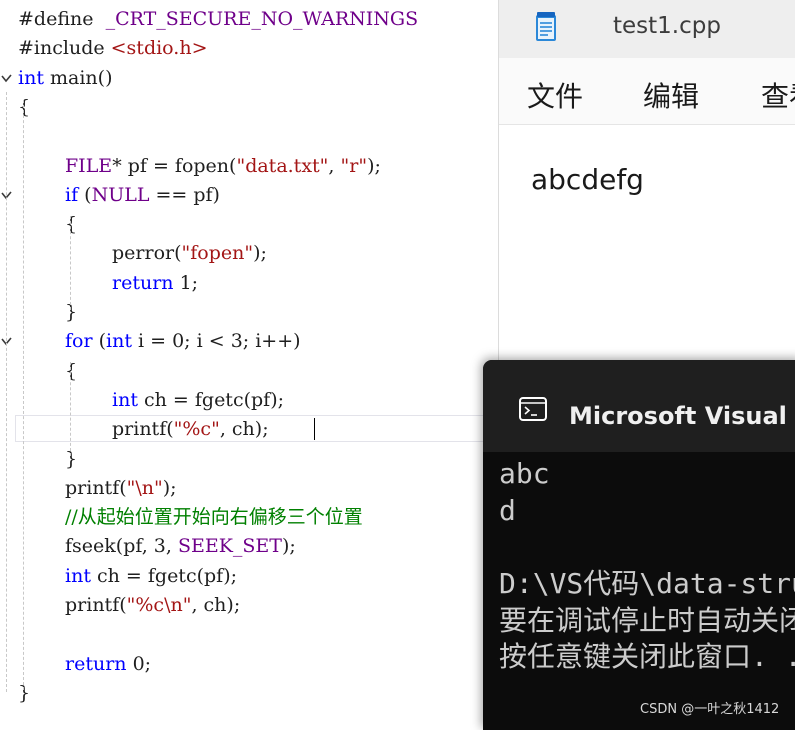  Describe the element at coordinates (249, 605) in the screenshot. I see `code-line: printf("%c\n", ch);` at that location.